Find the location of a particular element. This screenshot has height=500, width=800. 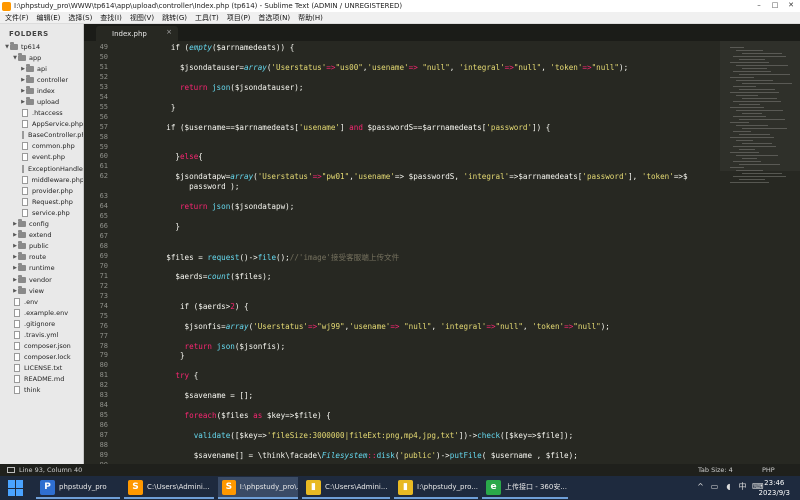

line-number: 60 is located at coordinates (103, 156).